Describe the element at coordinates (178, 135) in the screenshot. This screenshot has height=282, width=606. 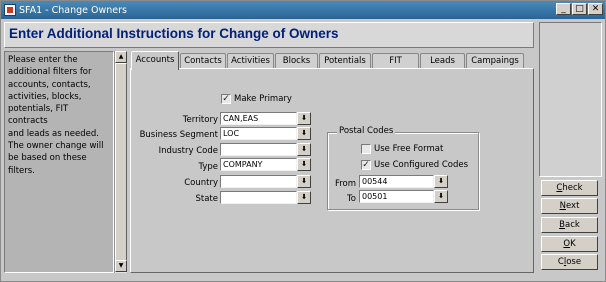
I see `business-segment-label: Business Segment` at that location.